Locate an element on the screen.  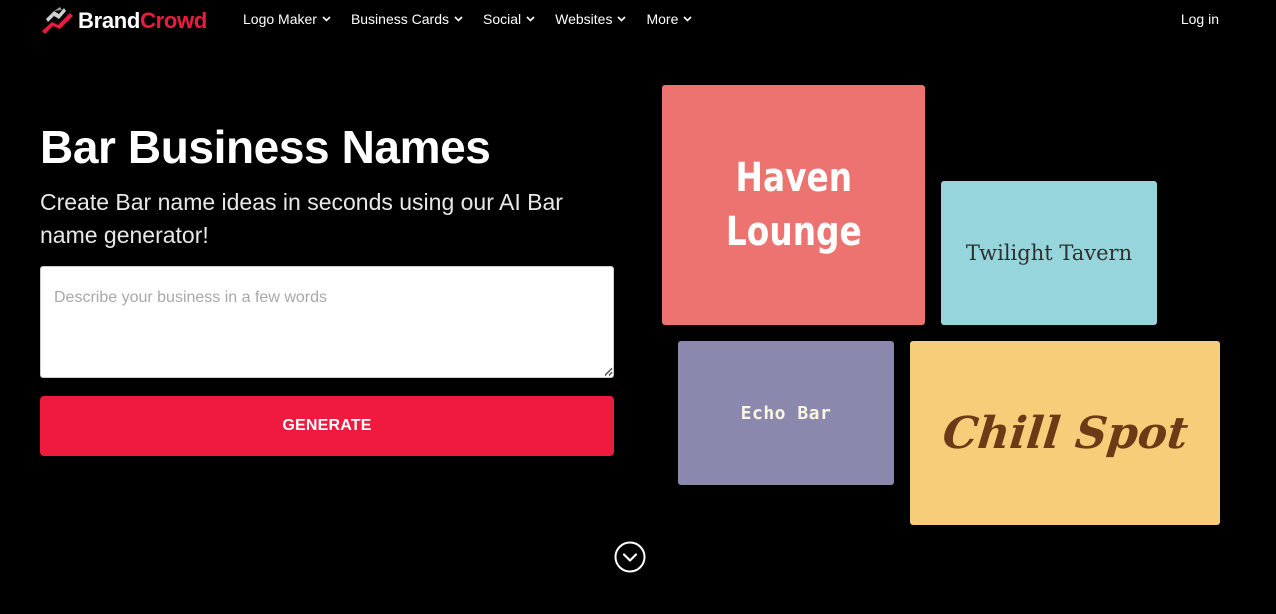
menu-item-logo-maker: Logo Maker is located at coordinates (287, 19).